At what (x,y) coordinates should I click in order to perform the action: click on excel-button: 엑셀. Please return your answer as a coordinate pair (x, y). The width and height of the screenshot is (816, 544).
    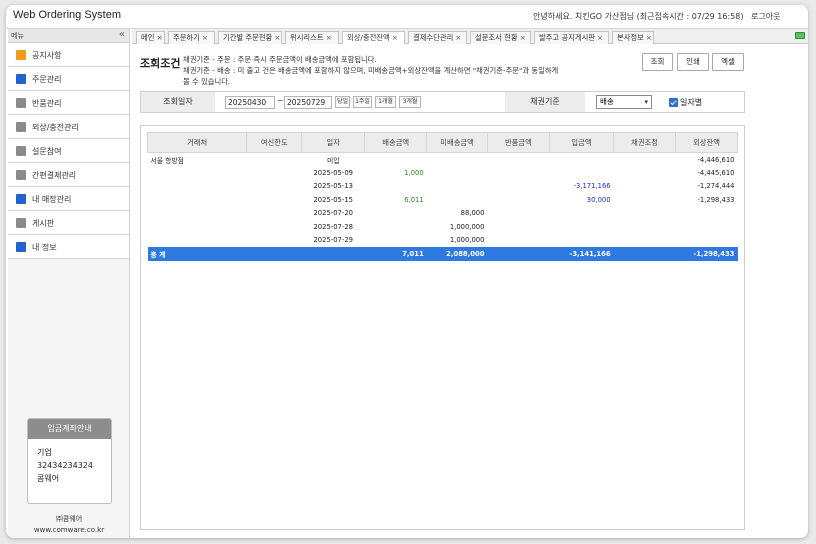
    Looking at the image, I should click on (728, 62).